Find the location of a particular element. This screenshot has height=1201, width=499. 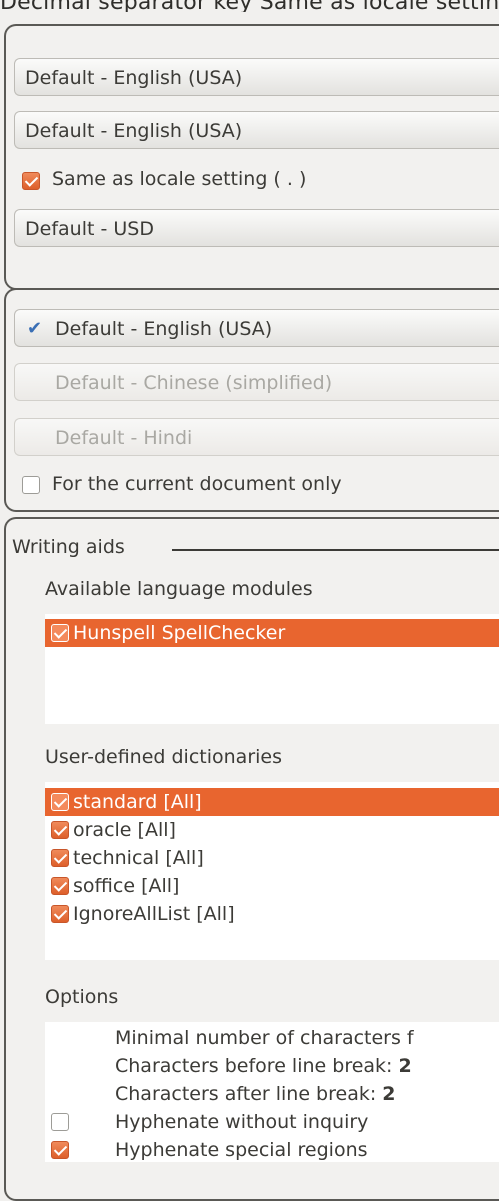

list-item: Hyphenate special regions is located at coordinates (272, 1150).